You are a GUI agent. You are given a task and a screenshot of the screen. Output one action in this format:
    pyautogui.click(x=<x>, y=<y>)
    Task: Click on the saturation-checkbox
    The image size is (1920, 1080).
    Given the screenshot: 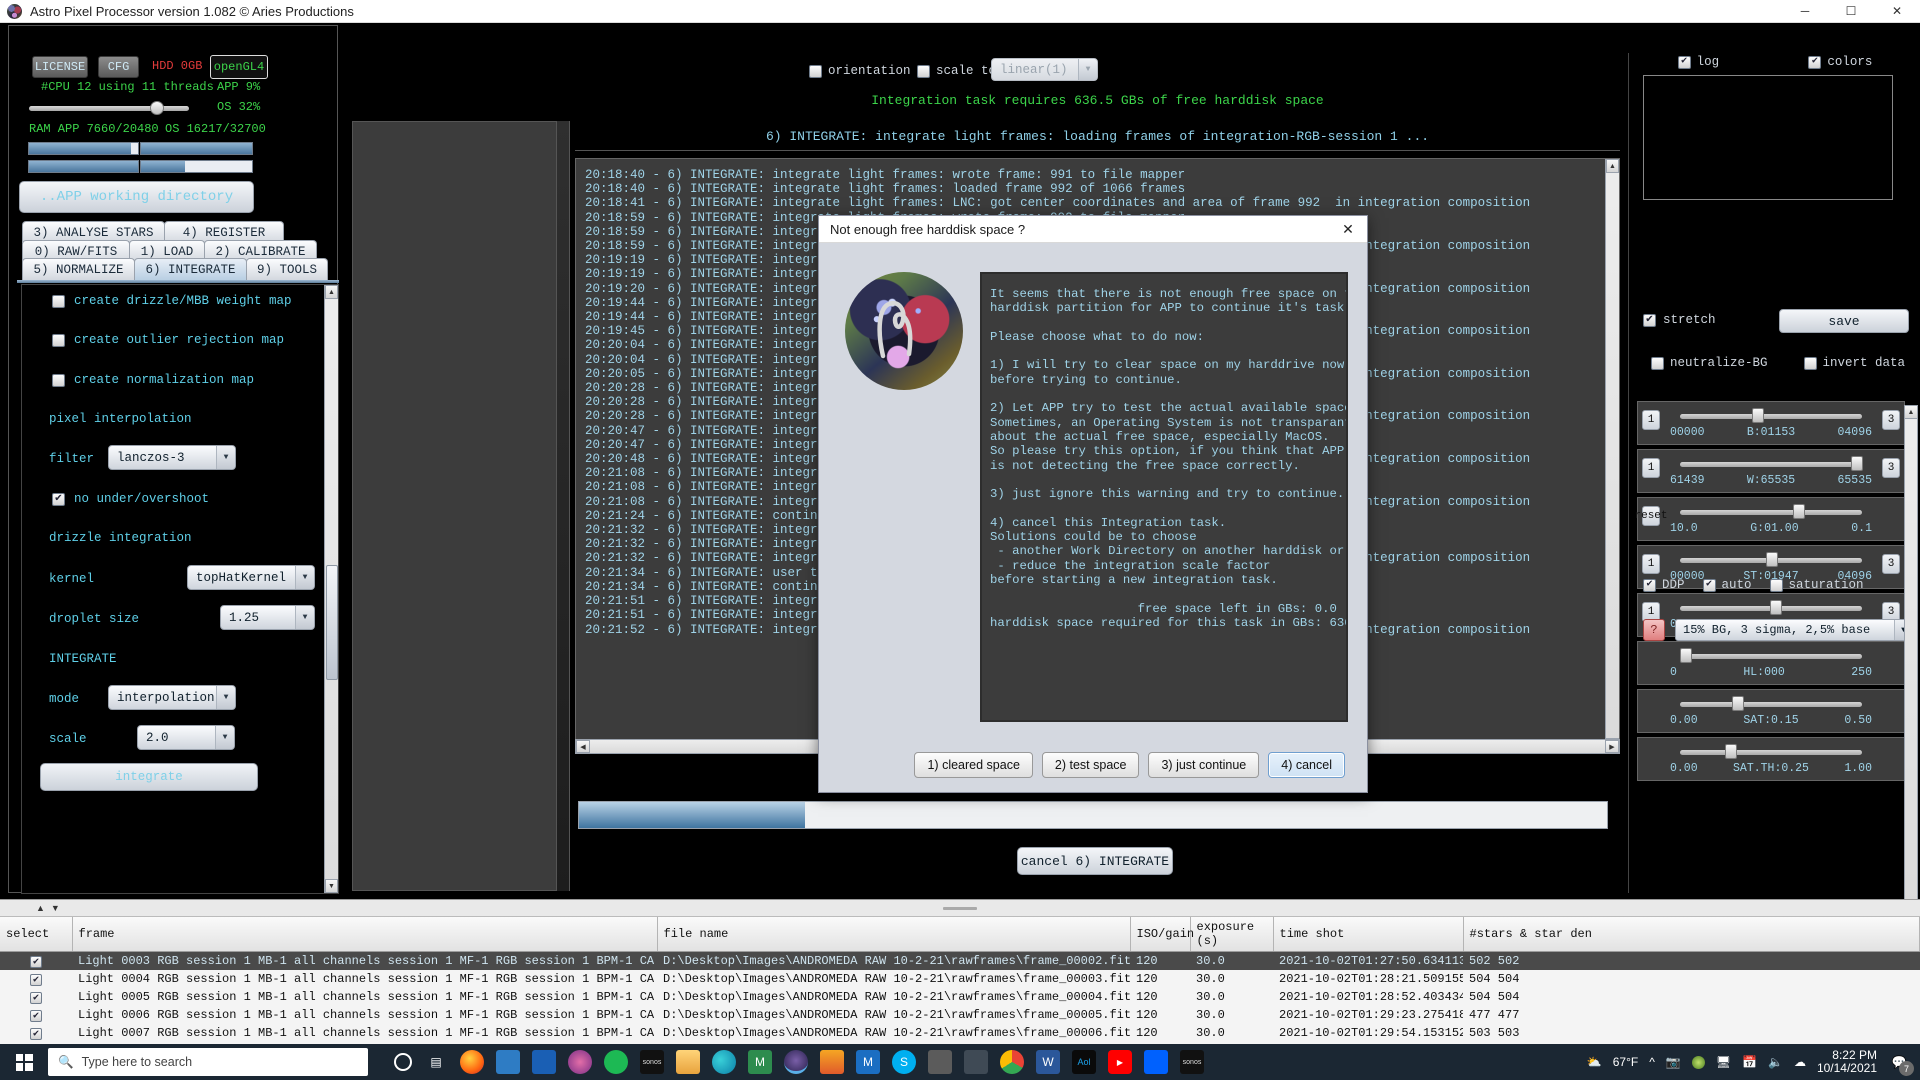 What is the action you would take?
    pyautogui.click(x=1776, y=585)
    